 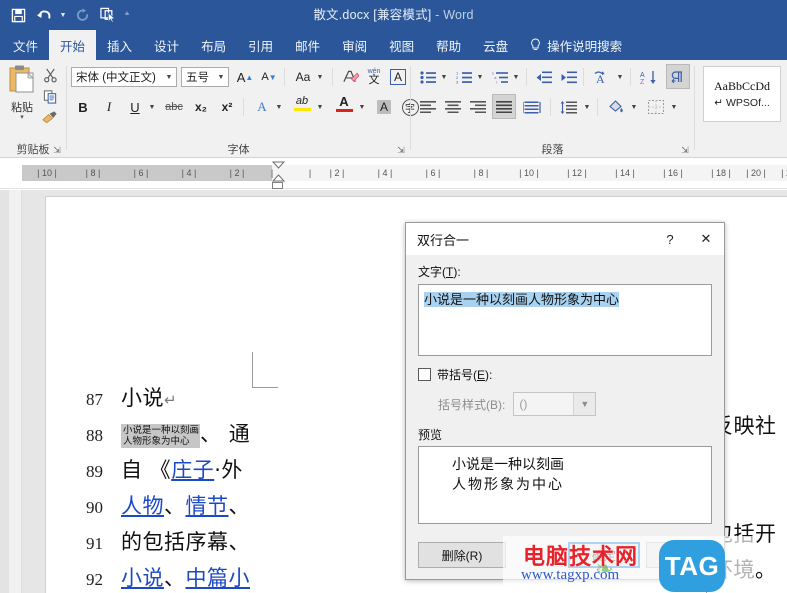 I want to click on undo-dropdown-icon: ▼, so click(x=63, y=15).